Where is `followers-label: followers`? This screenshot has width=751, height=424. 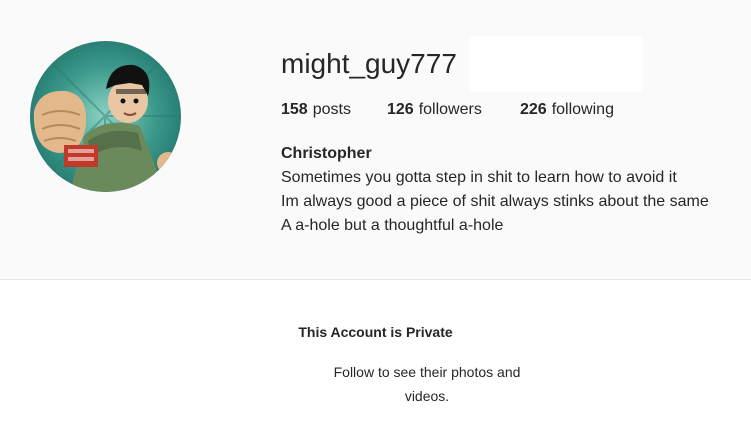 followers-label: followers is located at coordinates (450, 109).